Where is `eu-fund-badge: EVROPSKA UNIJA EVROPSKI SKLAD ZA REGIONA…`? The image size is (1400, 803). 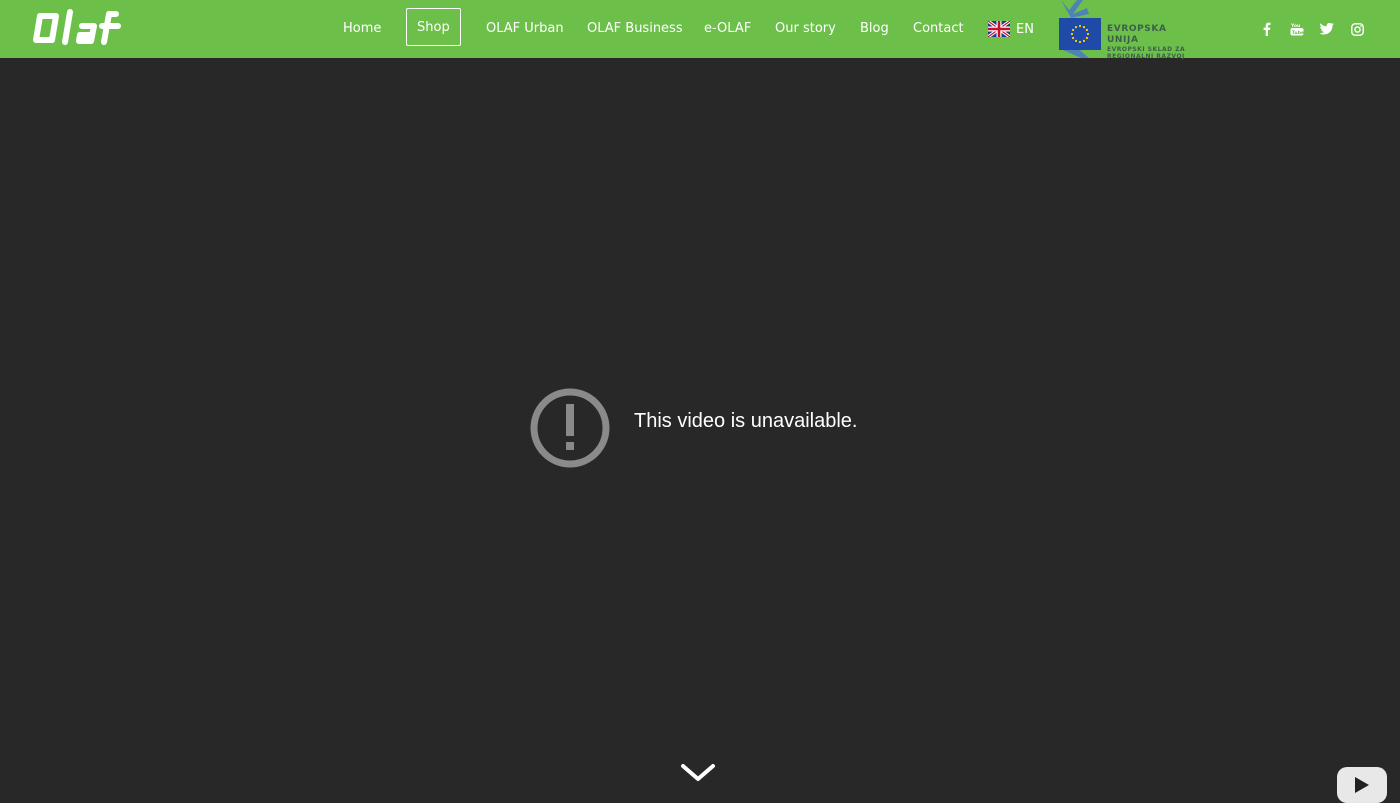
eu-fund-badge: EVROPSKA UNIJA EVROPSKI SKLAD ZA REGIONA… is located at coordinates (1129, 30).